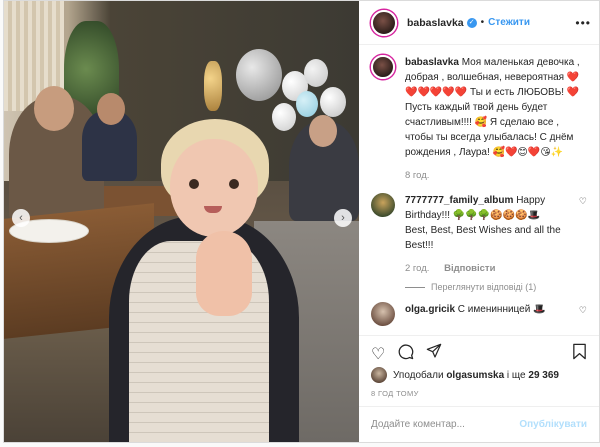  I want to click on follow-button: Стежити, so click(509, 22).